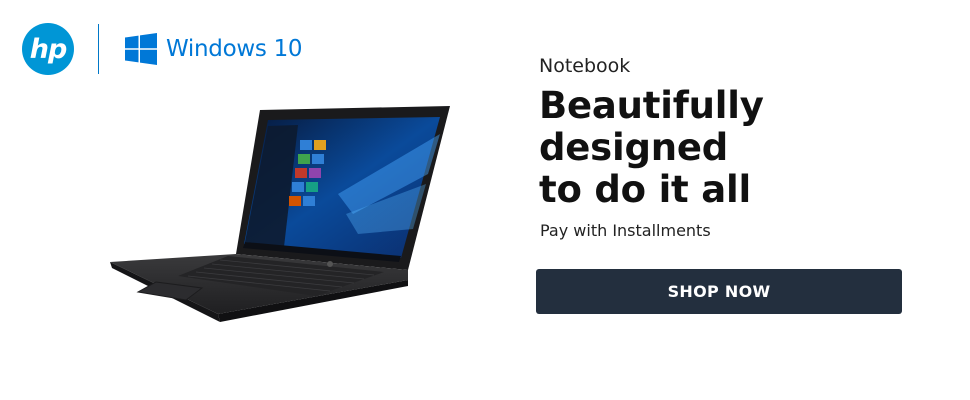  What do you see at coordinates (162, 49) in the screenshot?
I see `brand-bar: hp Windows 10` at bounding box center [162, 49].